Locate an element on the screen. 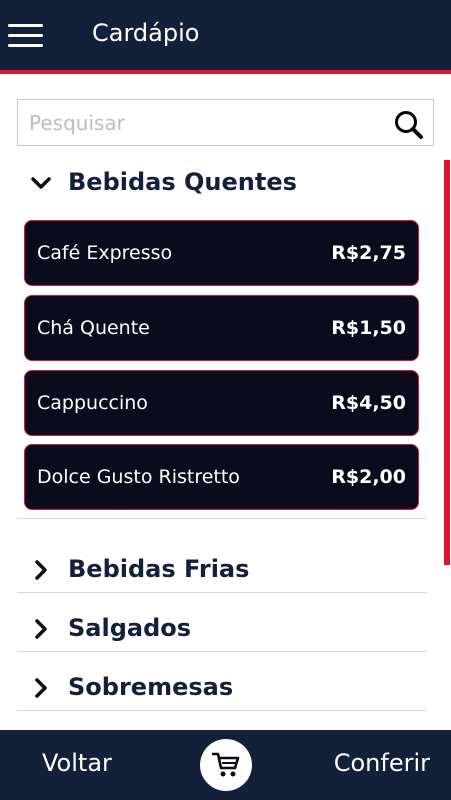  item-price: R$4,50 is located at coordinates (368, 403).